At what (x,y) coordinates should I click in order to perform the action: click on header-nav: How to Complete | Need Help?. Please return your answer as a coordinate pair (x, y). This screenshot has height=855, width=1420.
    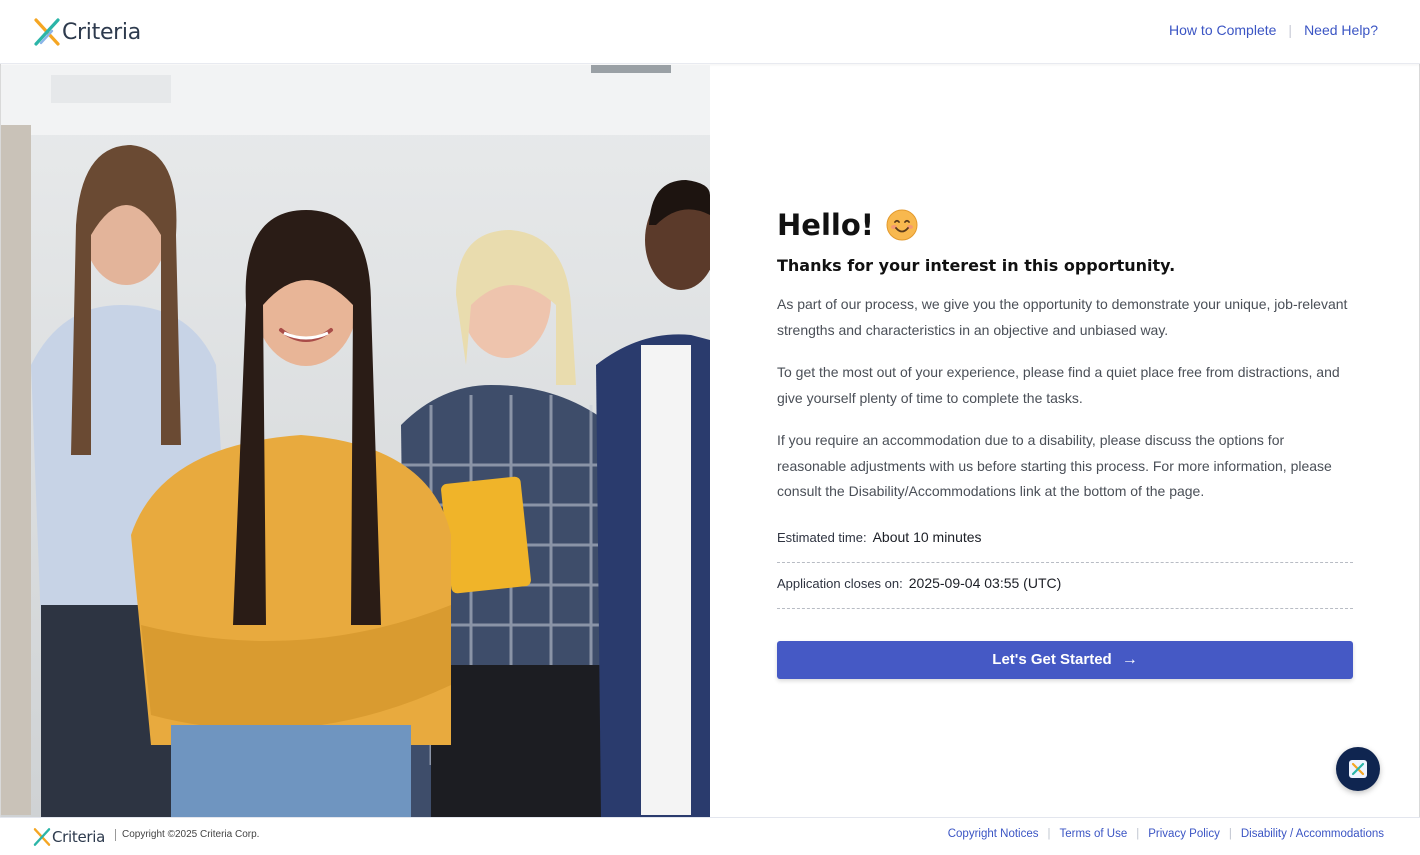
    Looking at the image, I should click on (1273, 30).